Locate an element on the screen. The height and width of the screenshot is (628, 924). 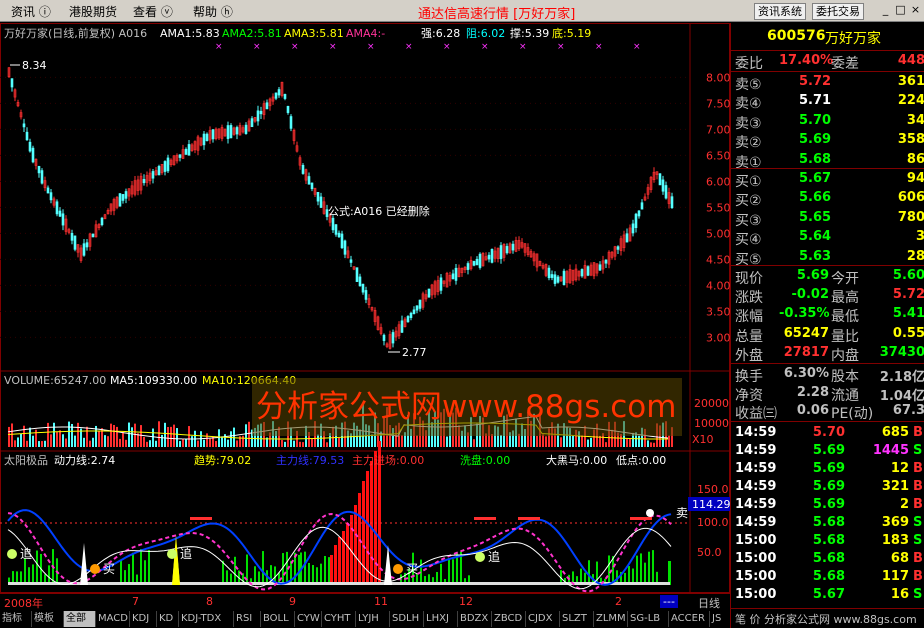
tab-kdj: KDJ is located at coordinates (143, 619).